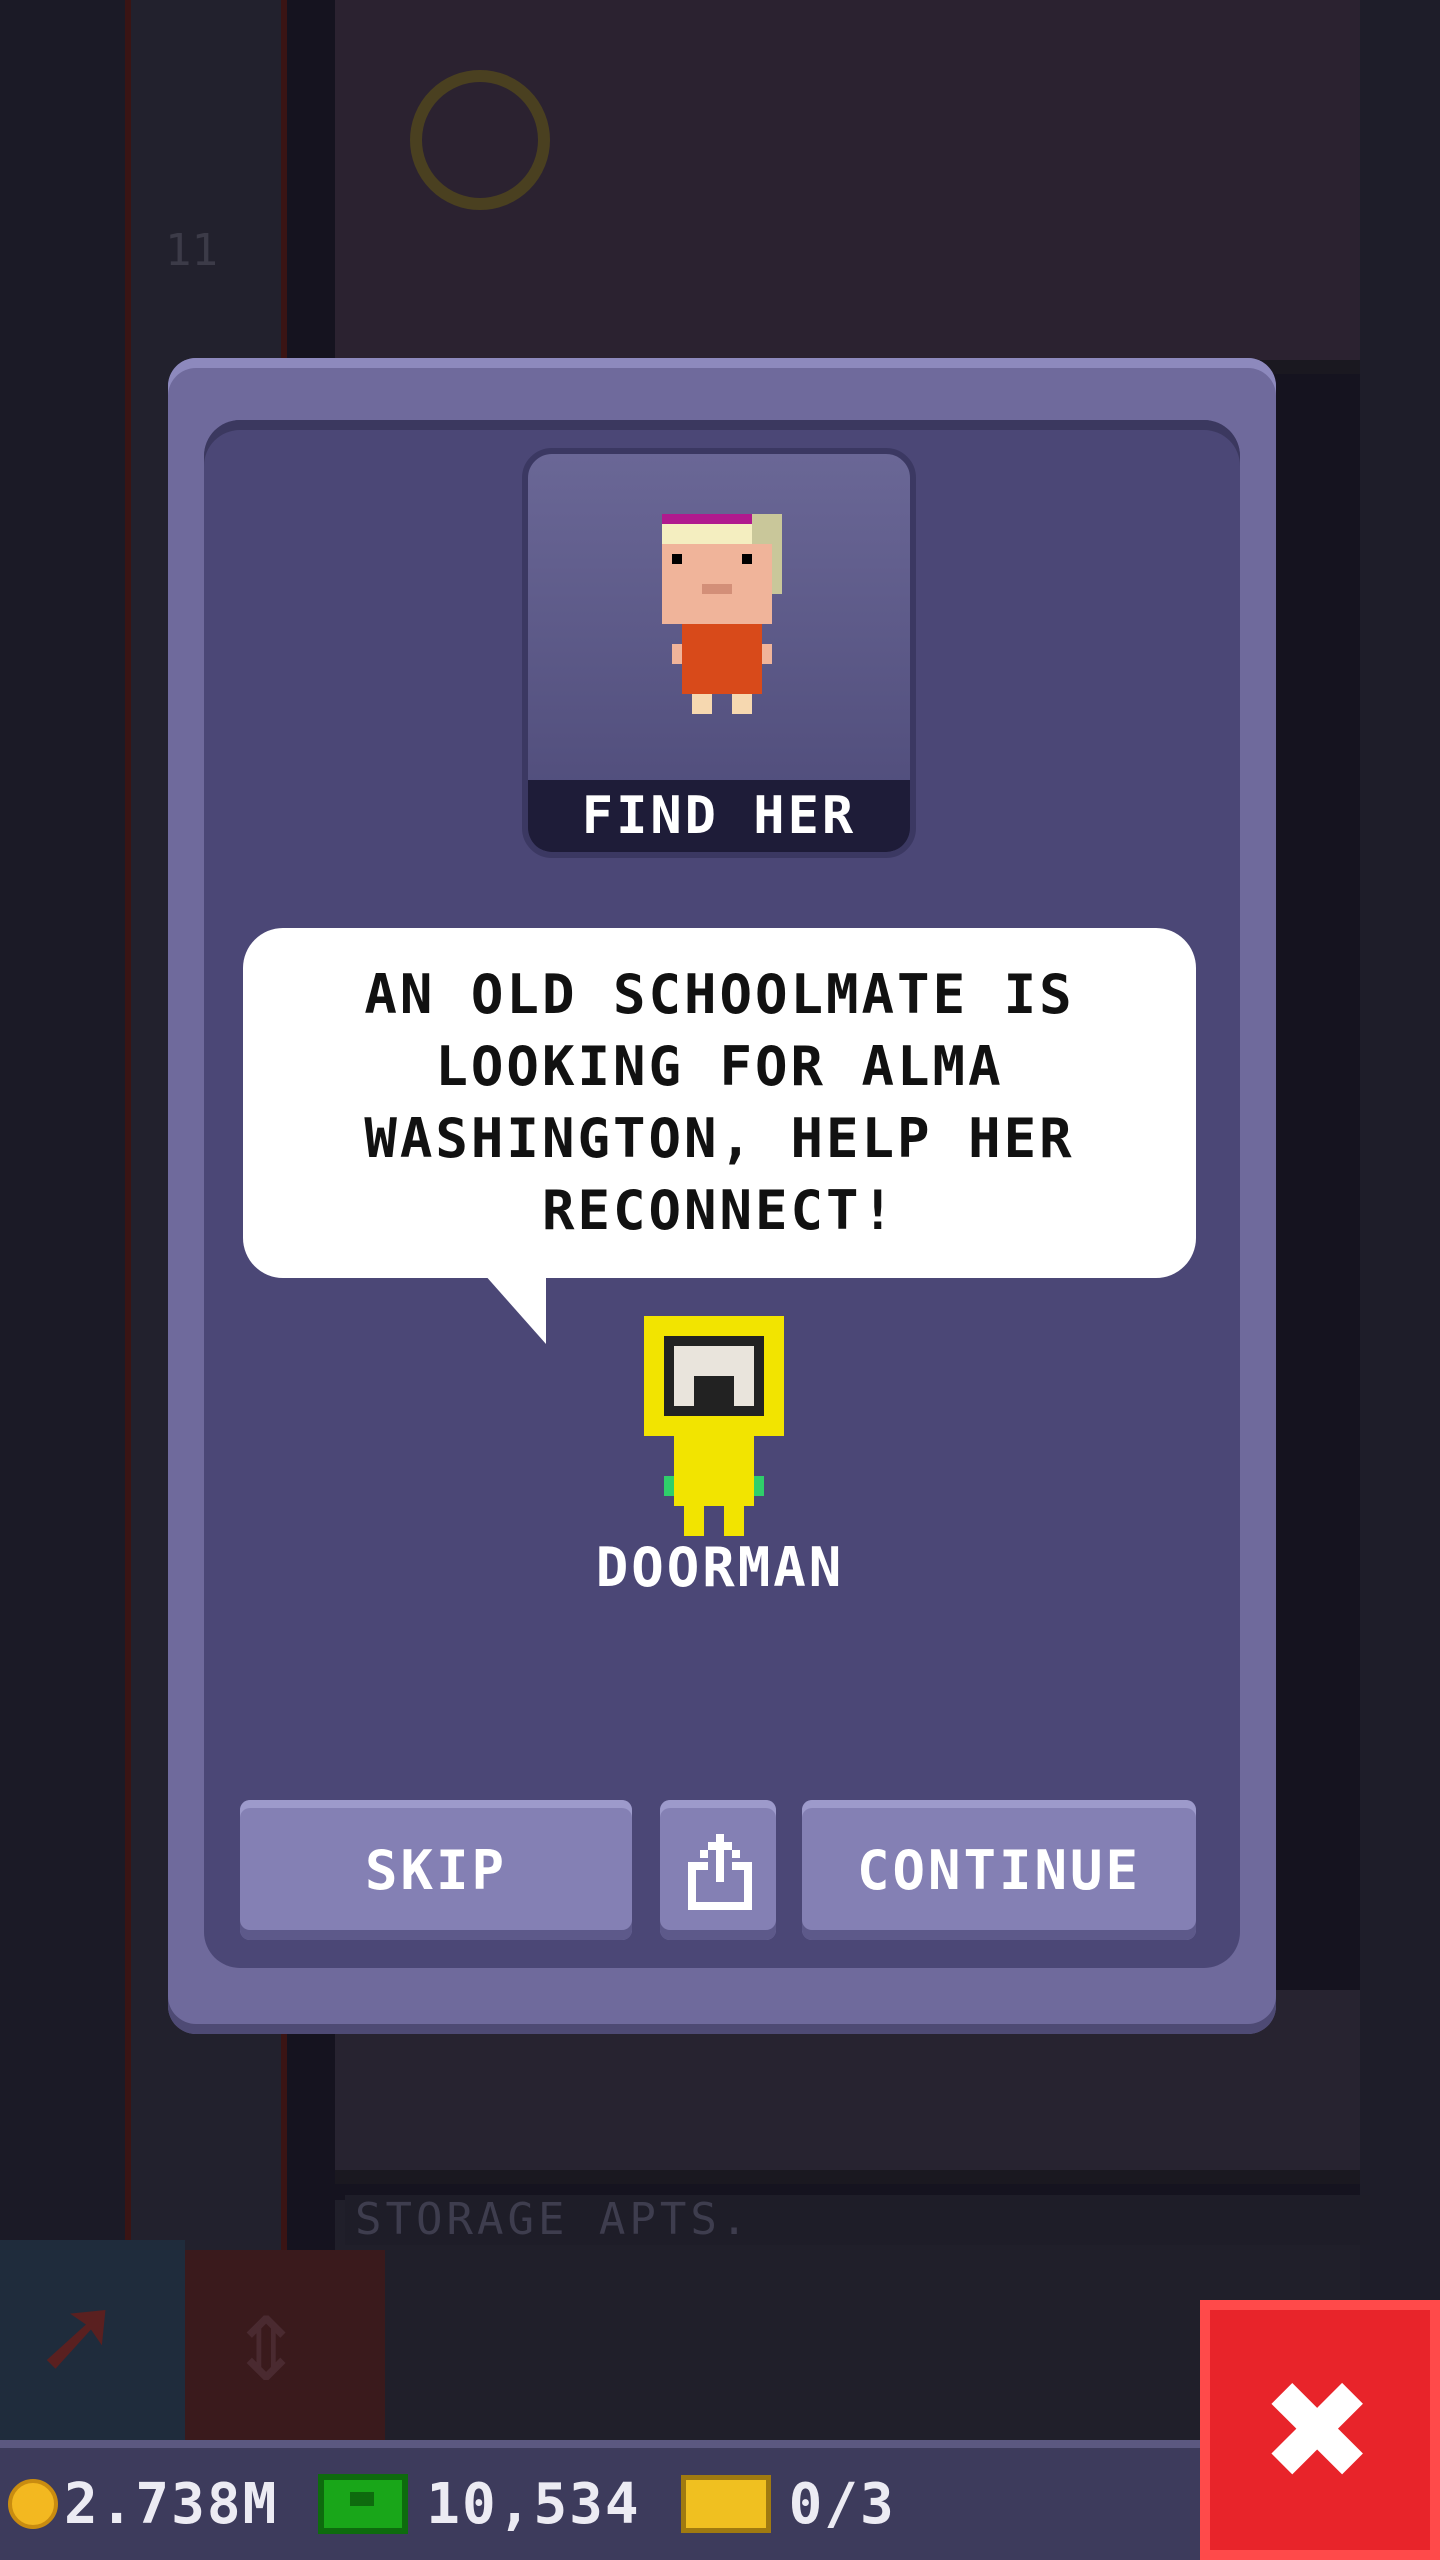 Image resolution: width=1440 pixels, height=2560 pixels. I want to click on continue-button: CONTINUE, so click(999, 1870).